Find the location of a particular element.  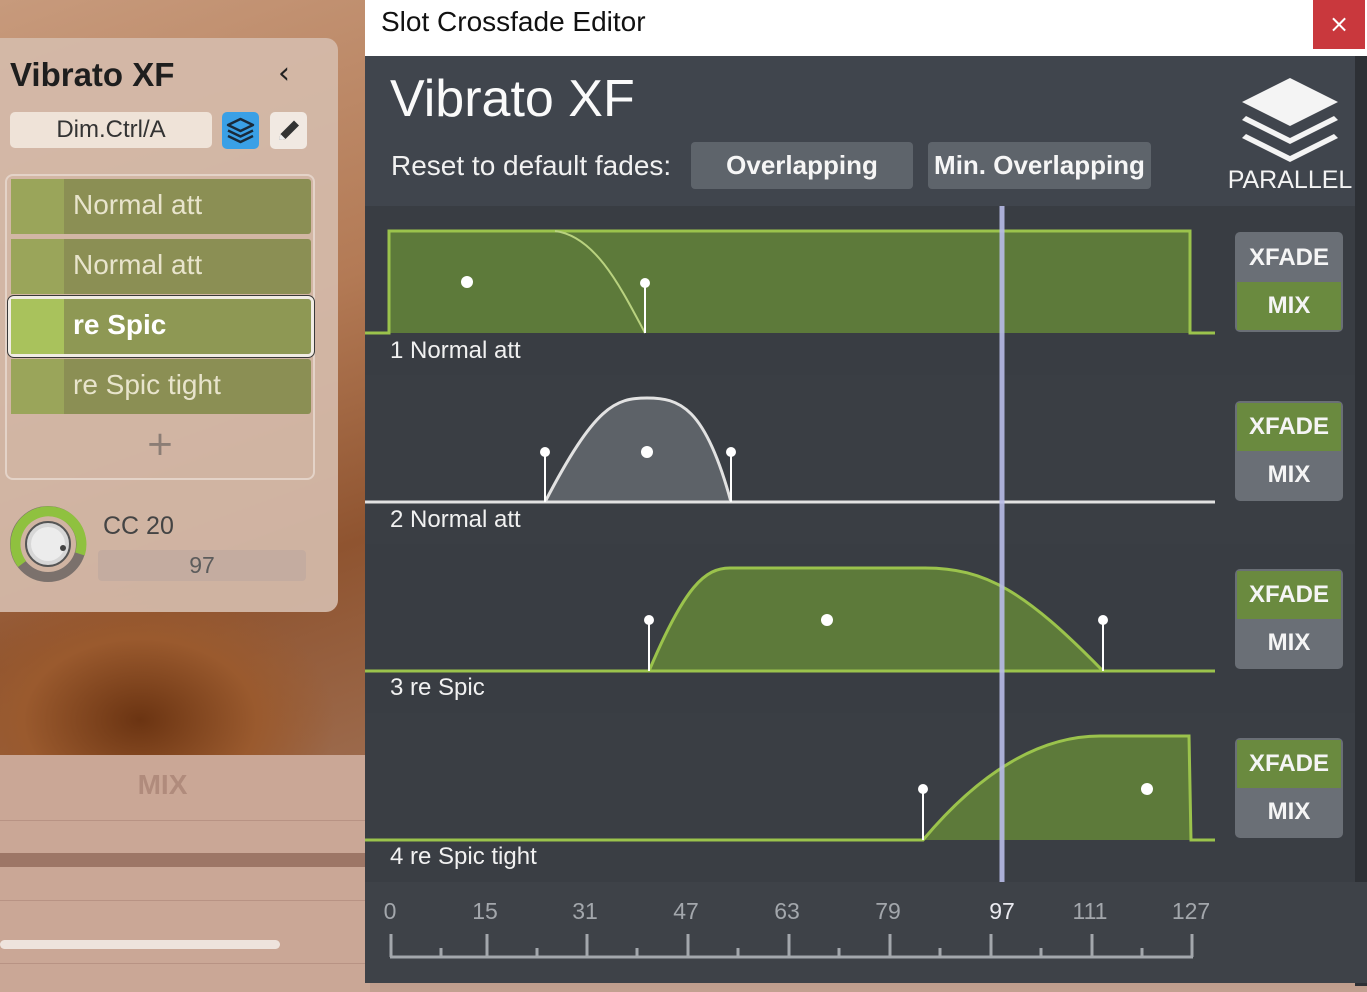

overlapping-button: Overlapping is located at coordinates (802, 165).